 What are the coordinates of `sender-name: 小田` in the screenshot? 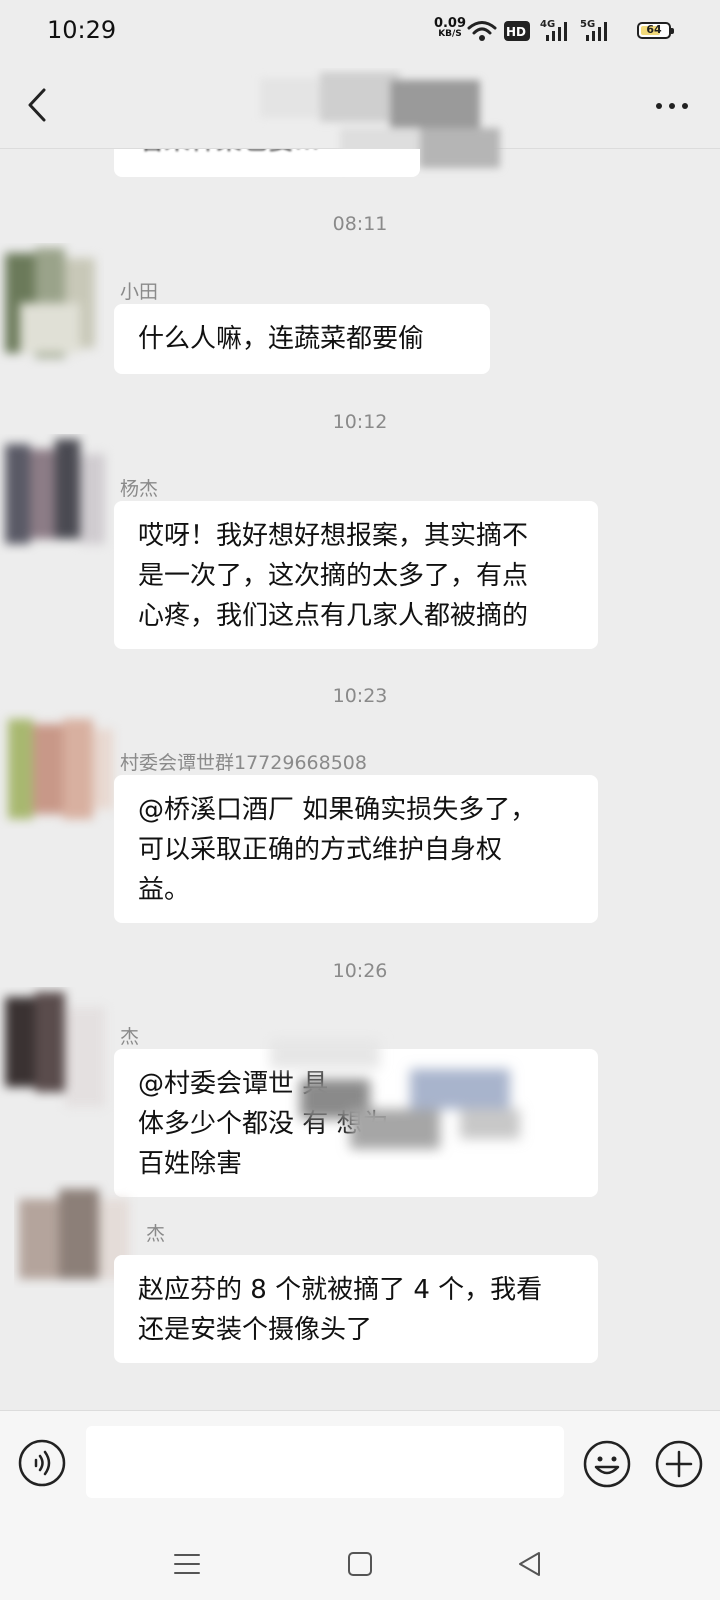 It's located at (139, 292).